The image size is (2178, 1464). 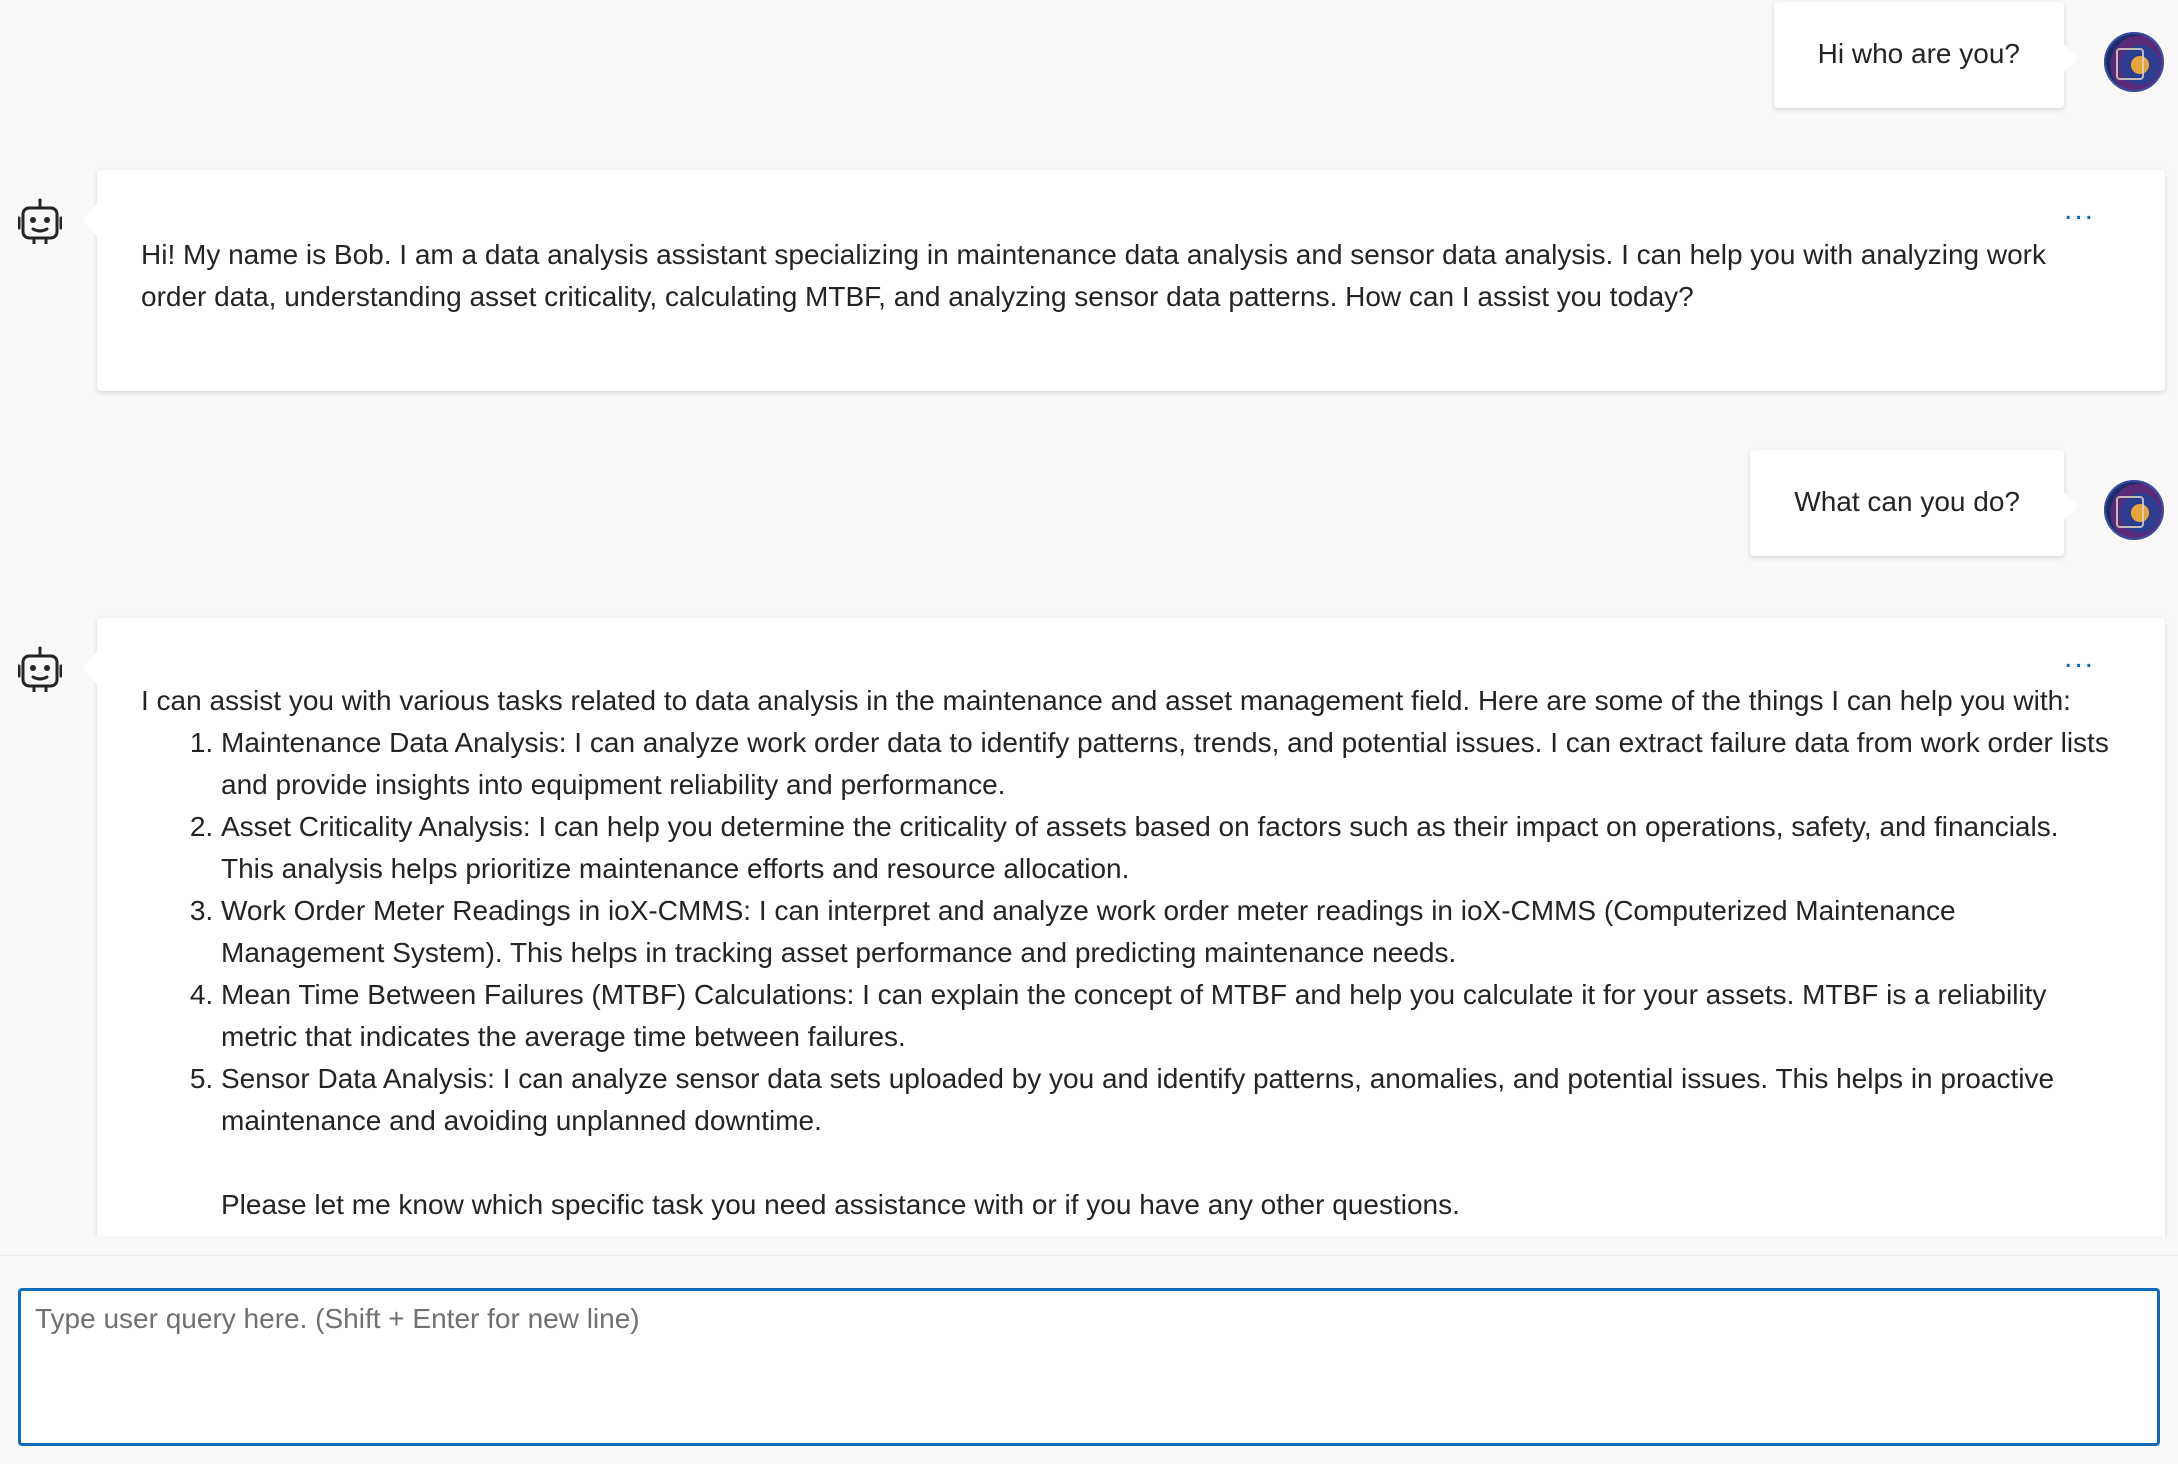 I want to click on user-message: What can you do?, so click(x=1964, y=503).